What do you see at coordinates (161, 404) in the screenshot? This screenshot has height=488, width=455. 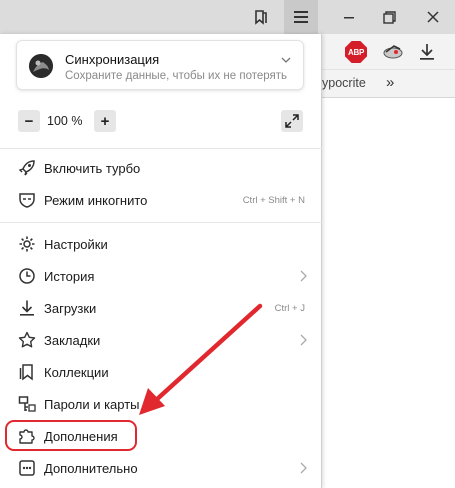 I see `menu-item-passwords: Пароли и карты` at bounding box center [161, 404].